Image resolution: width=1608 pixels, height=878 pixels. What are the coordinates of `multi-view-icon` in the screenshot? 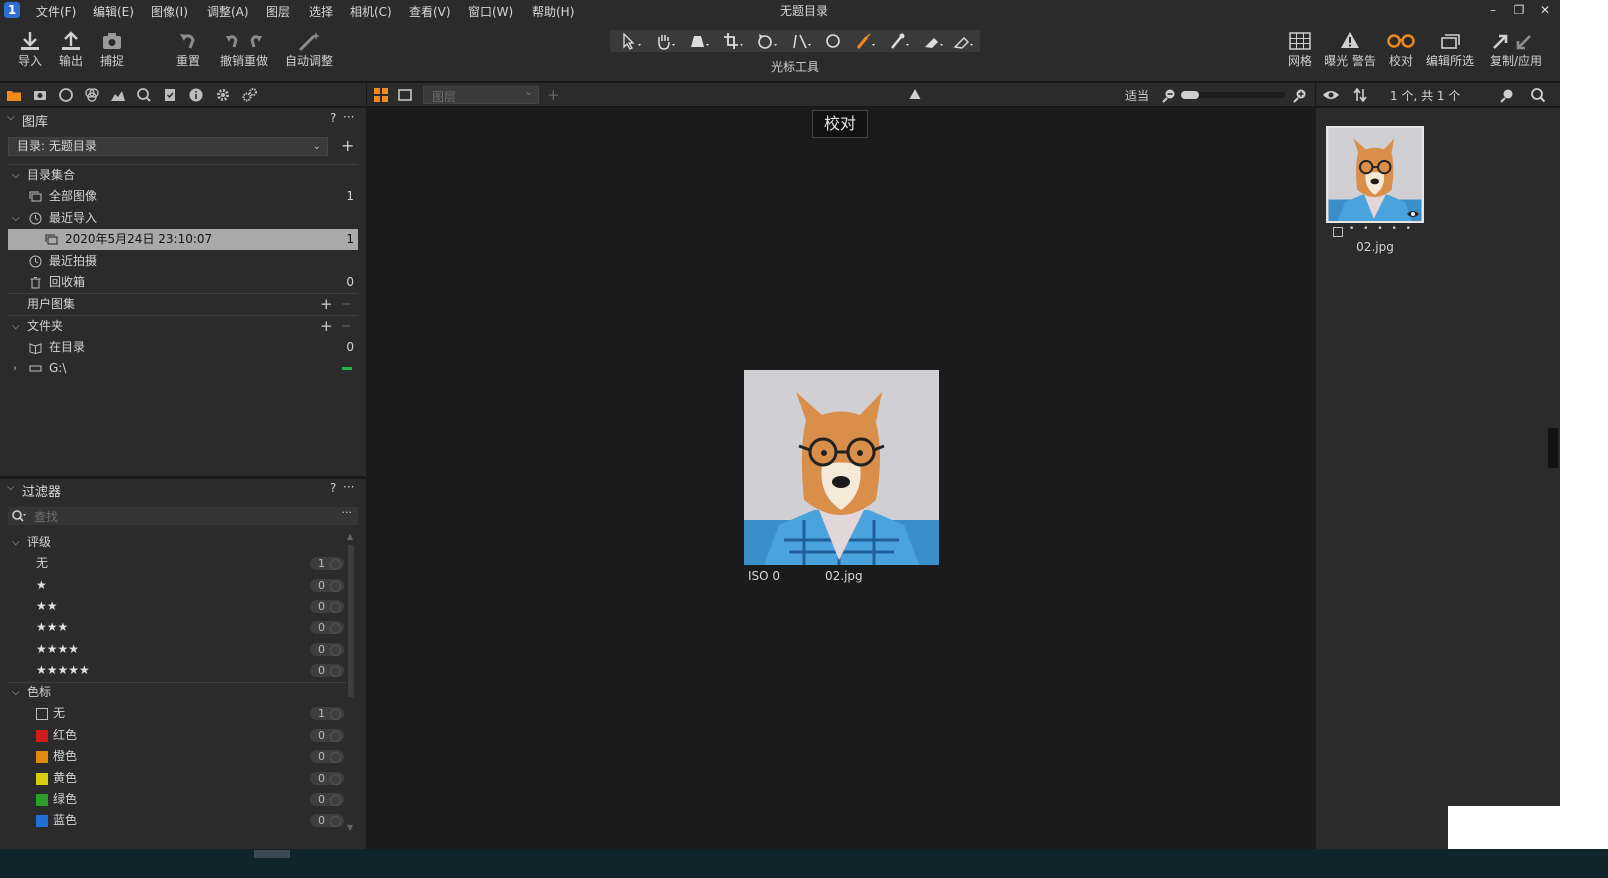 It's located at (381, 95).